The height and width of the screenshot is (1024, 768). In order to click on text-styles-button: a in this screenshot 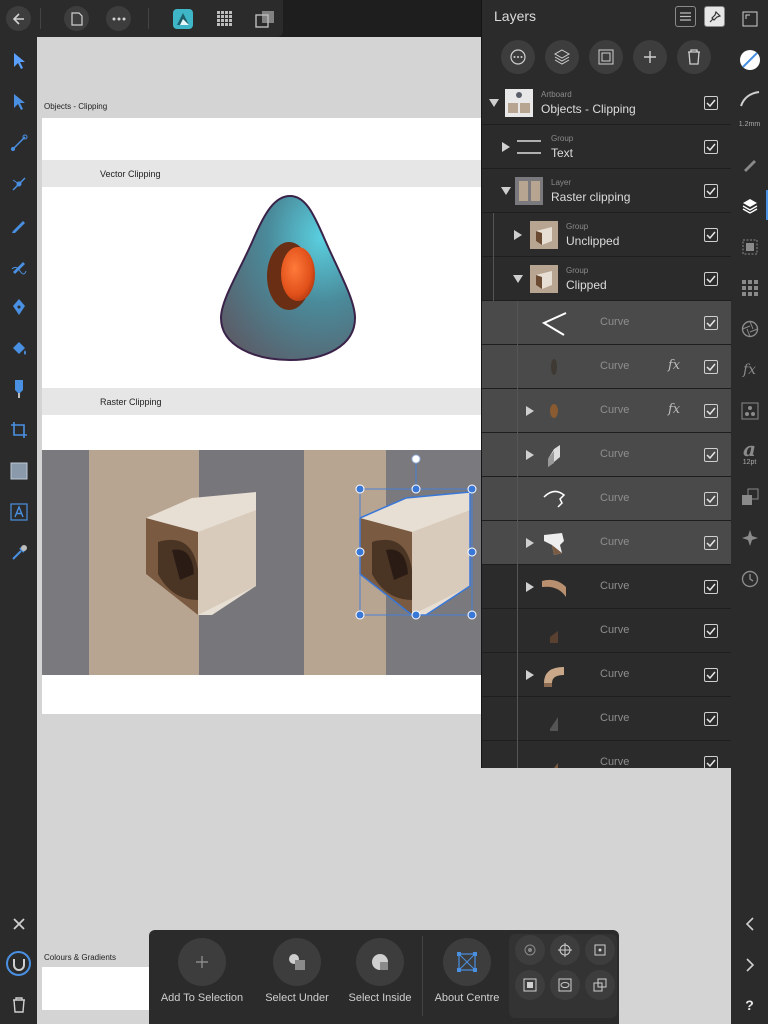, I will do `click(749, 448)`.